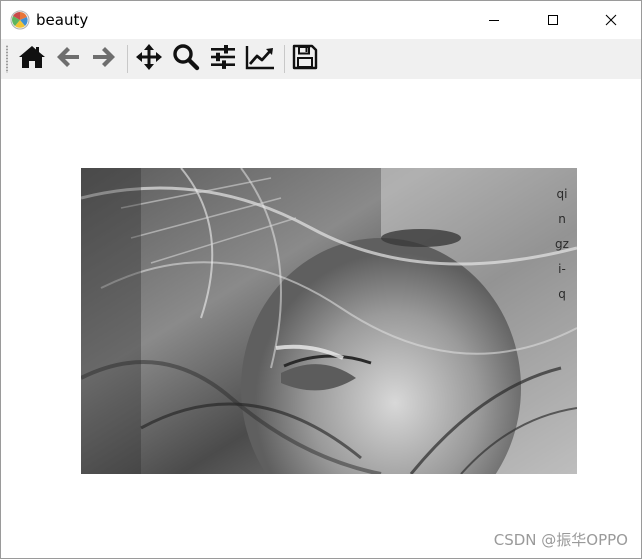 This screenshot has height=559, width=642. I want to click on arrow-right-icon, so click(104, 59).